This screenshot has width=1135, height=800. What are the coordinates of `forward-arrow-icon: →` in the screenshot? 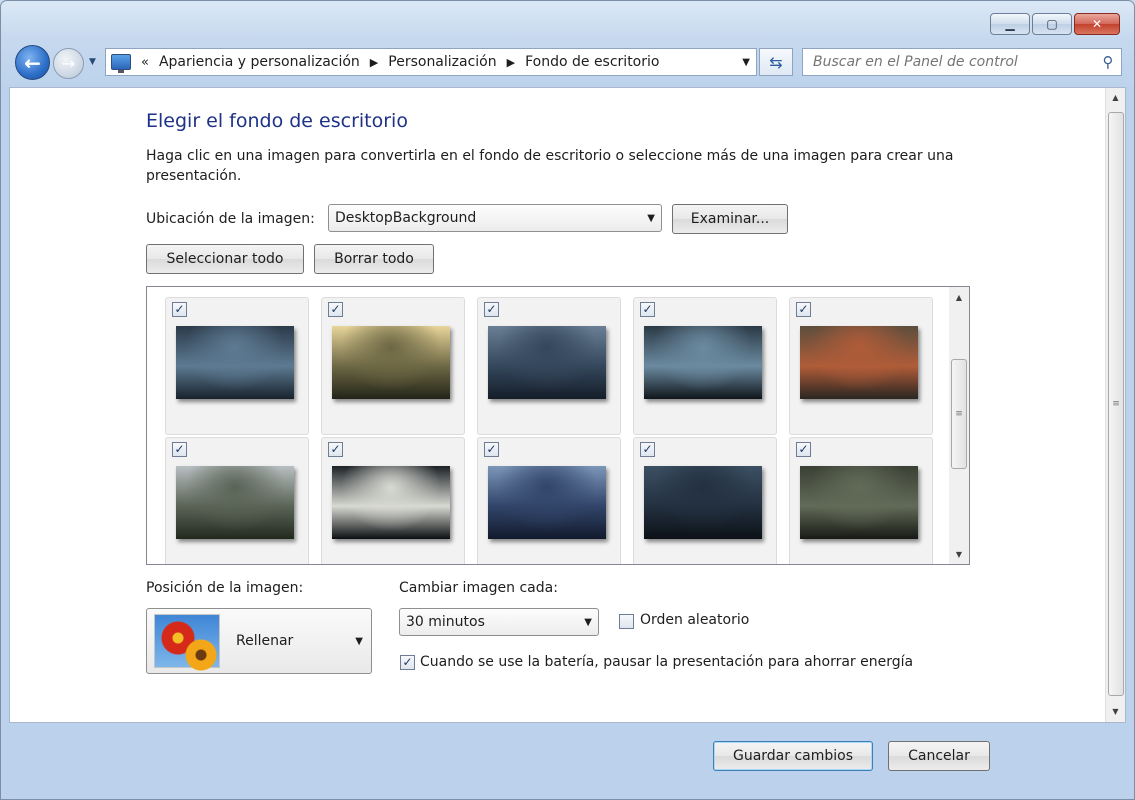 It's located at (68, 63).